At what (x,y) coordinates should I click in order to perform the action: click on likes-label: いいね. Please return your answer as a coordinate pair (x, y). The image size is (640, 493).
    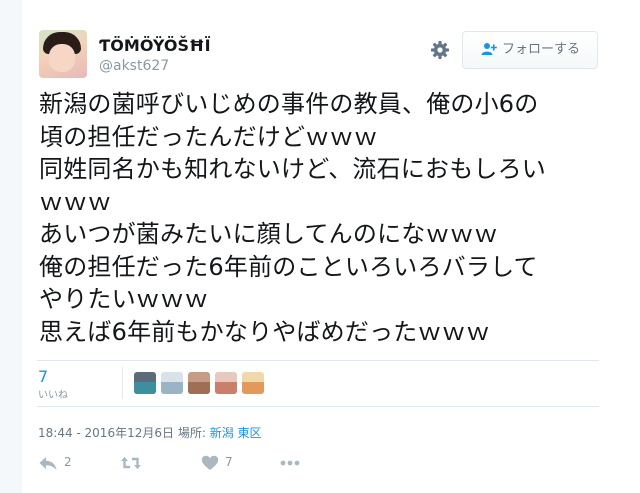
    Looking at the image, I should click on (53, 393).